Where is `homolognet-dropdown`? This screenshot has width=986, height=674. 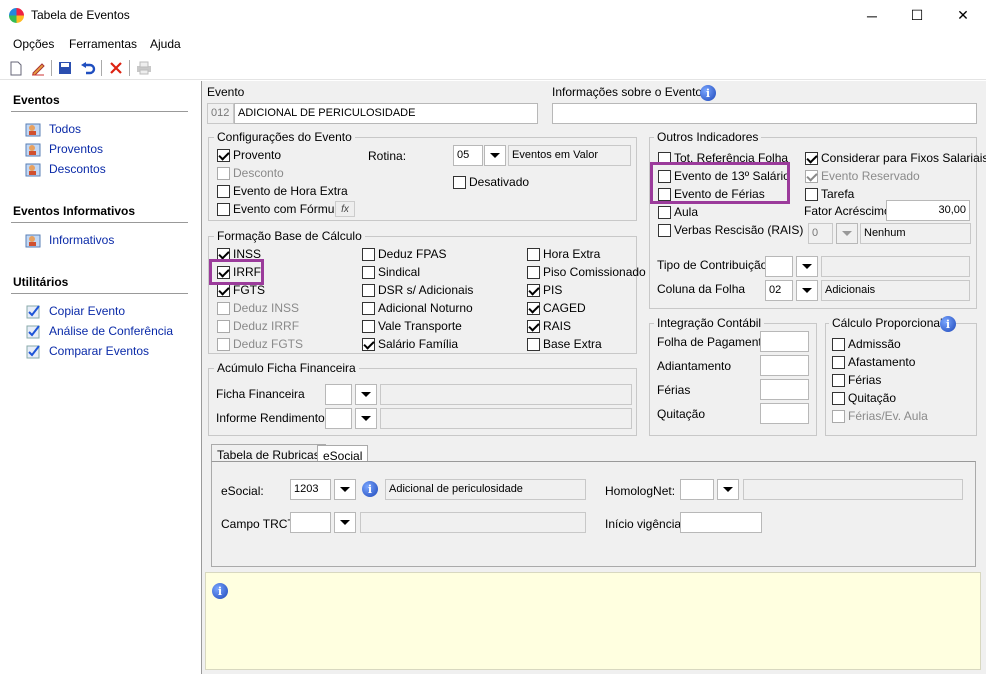 homolognet-dropdown is located at coordinates (728, 489).